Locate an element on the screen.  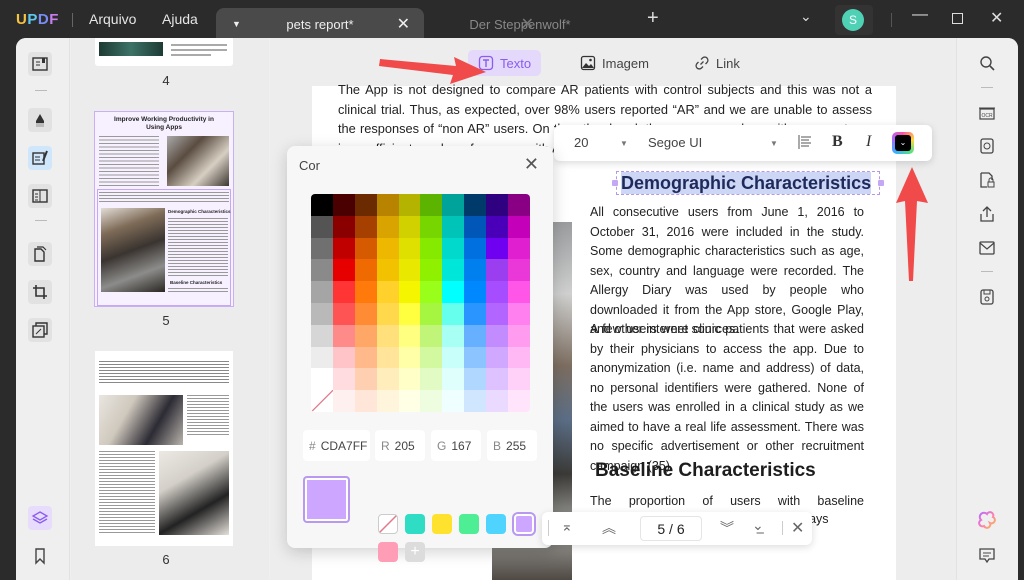
paragraph-3: The proportion of users with baseline is located at coordinates (727, 502).